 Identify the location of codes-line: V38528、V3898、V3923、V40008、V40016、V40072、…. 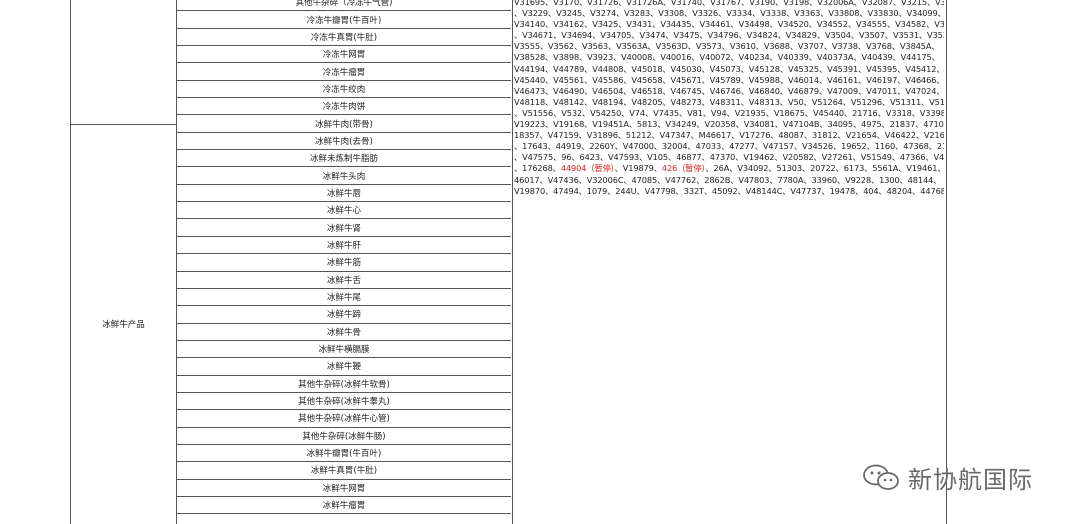
(729, 57).